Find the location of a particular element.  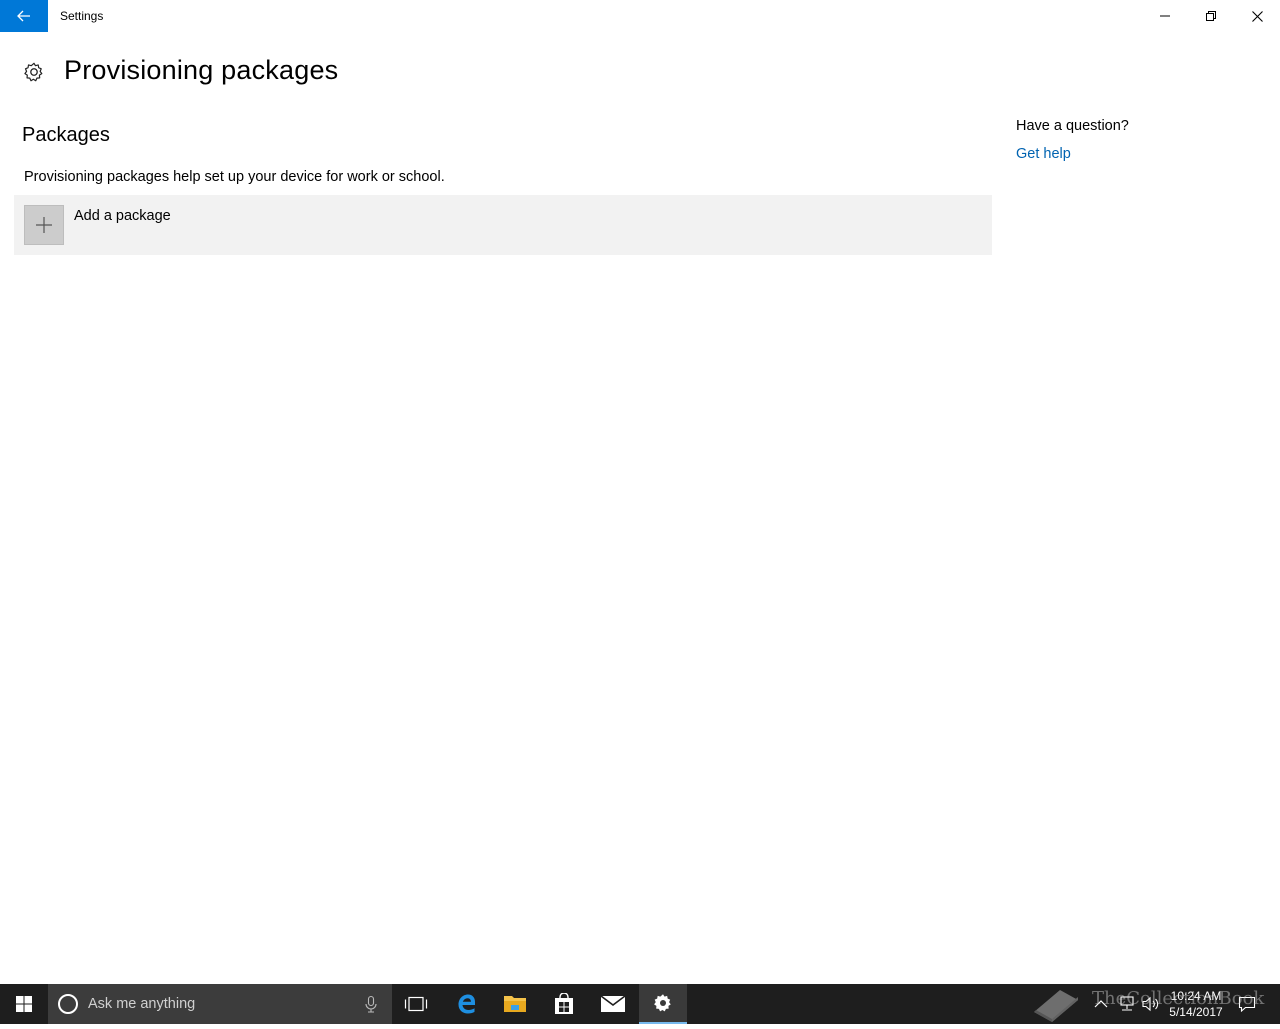

title-bar: Settings is located at coordinates (640, 16).